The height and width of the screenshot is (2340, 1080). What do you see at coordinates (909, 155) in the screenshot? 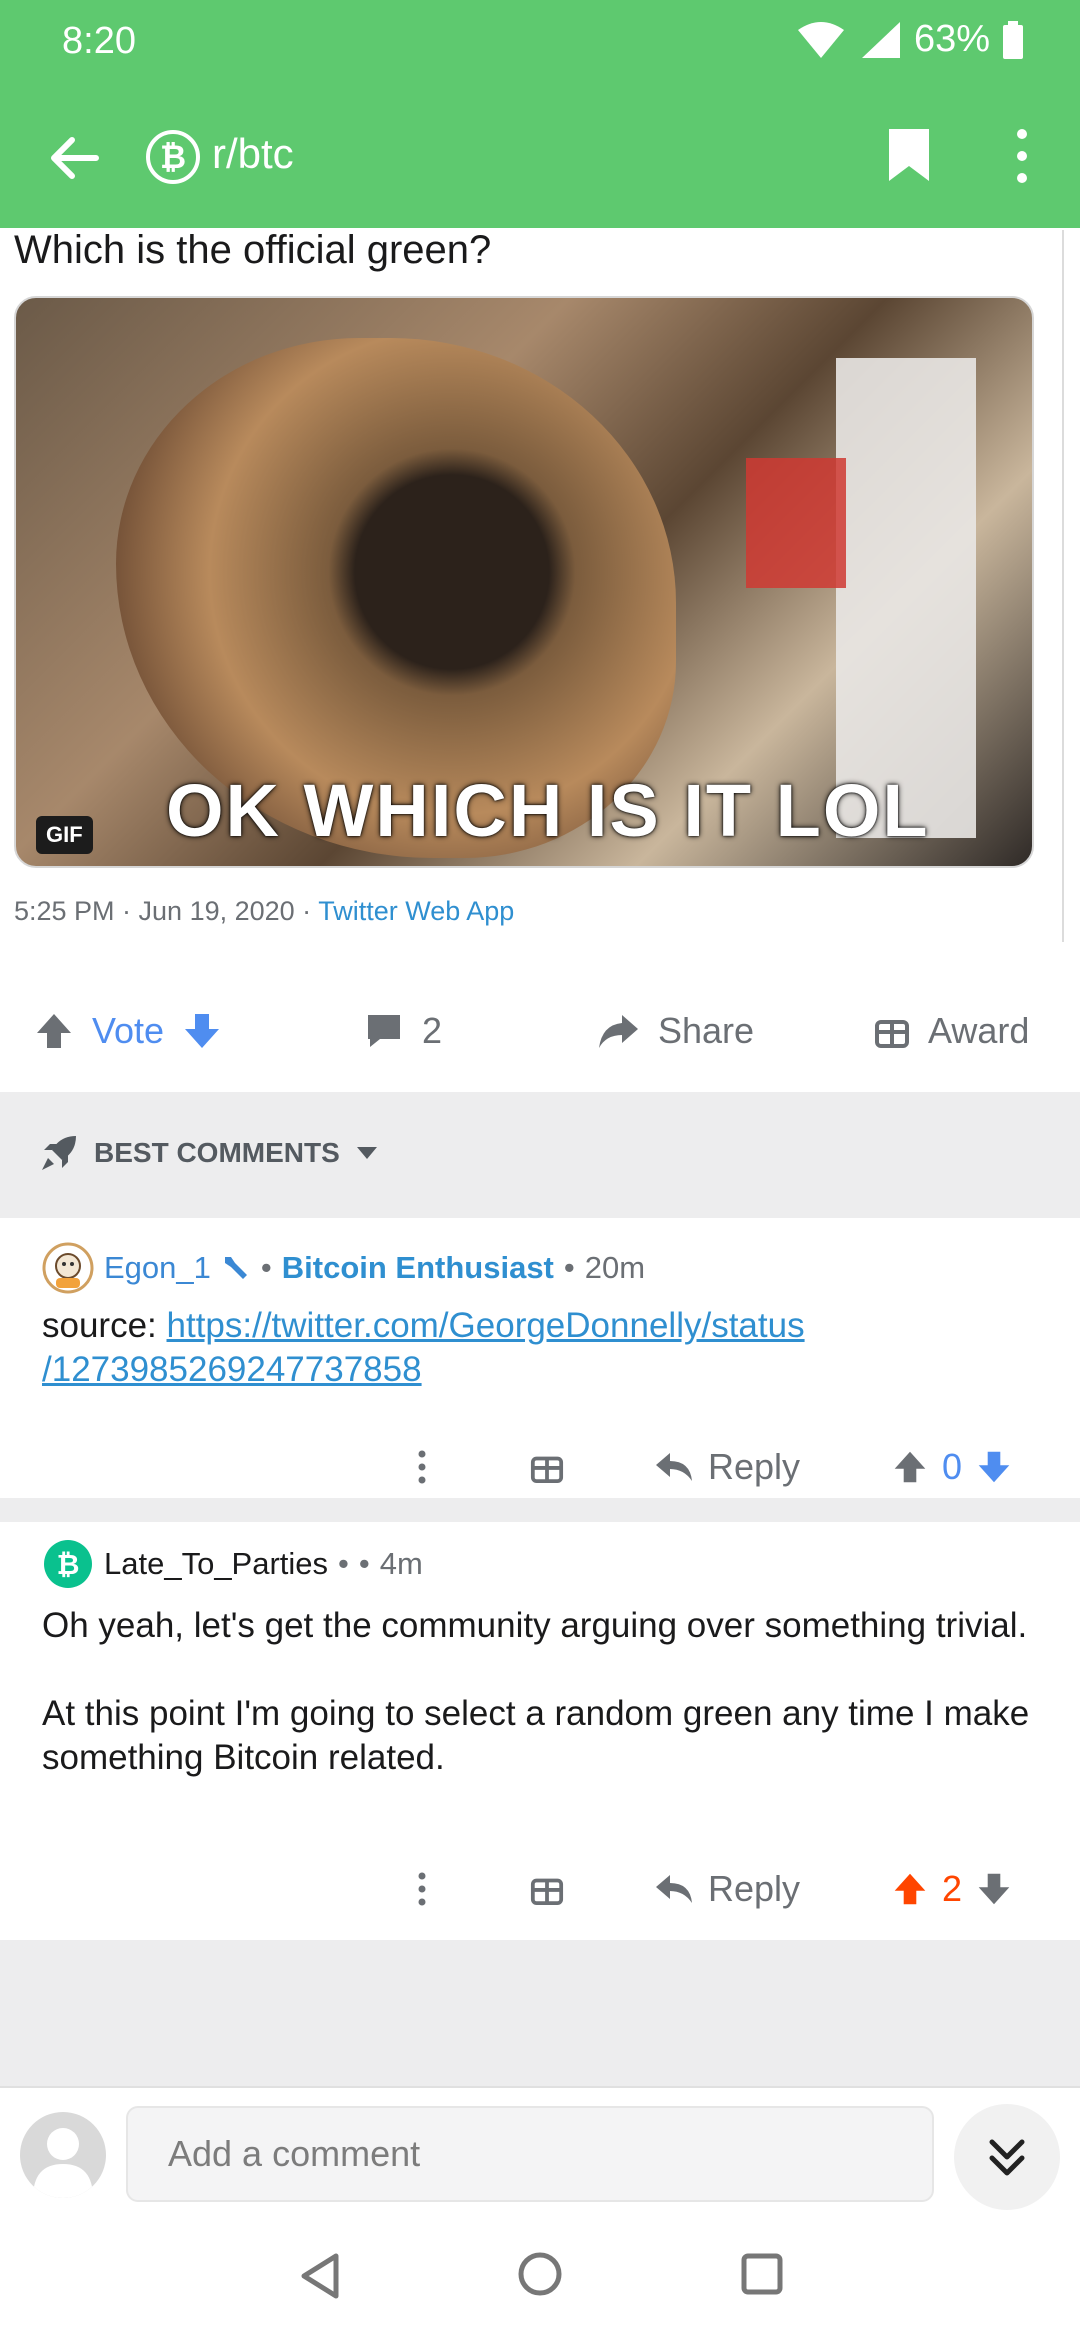
I see `bookmark-icon` at bounding box center [909, 155].